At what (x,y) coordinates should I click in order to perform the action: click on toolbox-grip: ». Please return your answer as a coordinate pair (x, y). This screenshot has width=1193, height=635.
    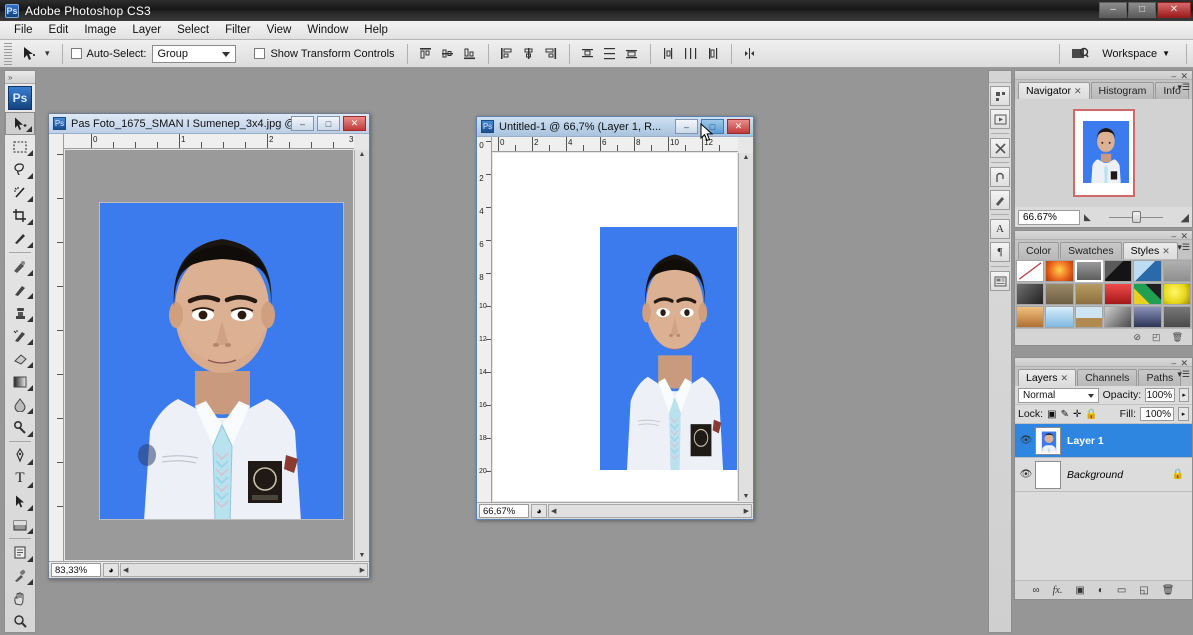
    Looking at the image, I should click on (20, 77).